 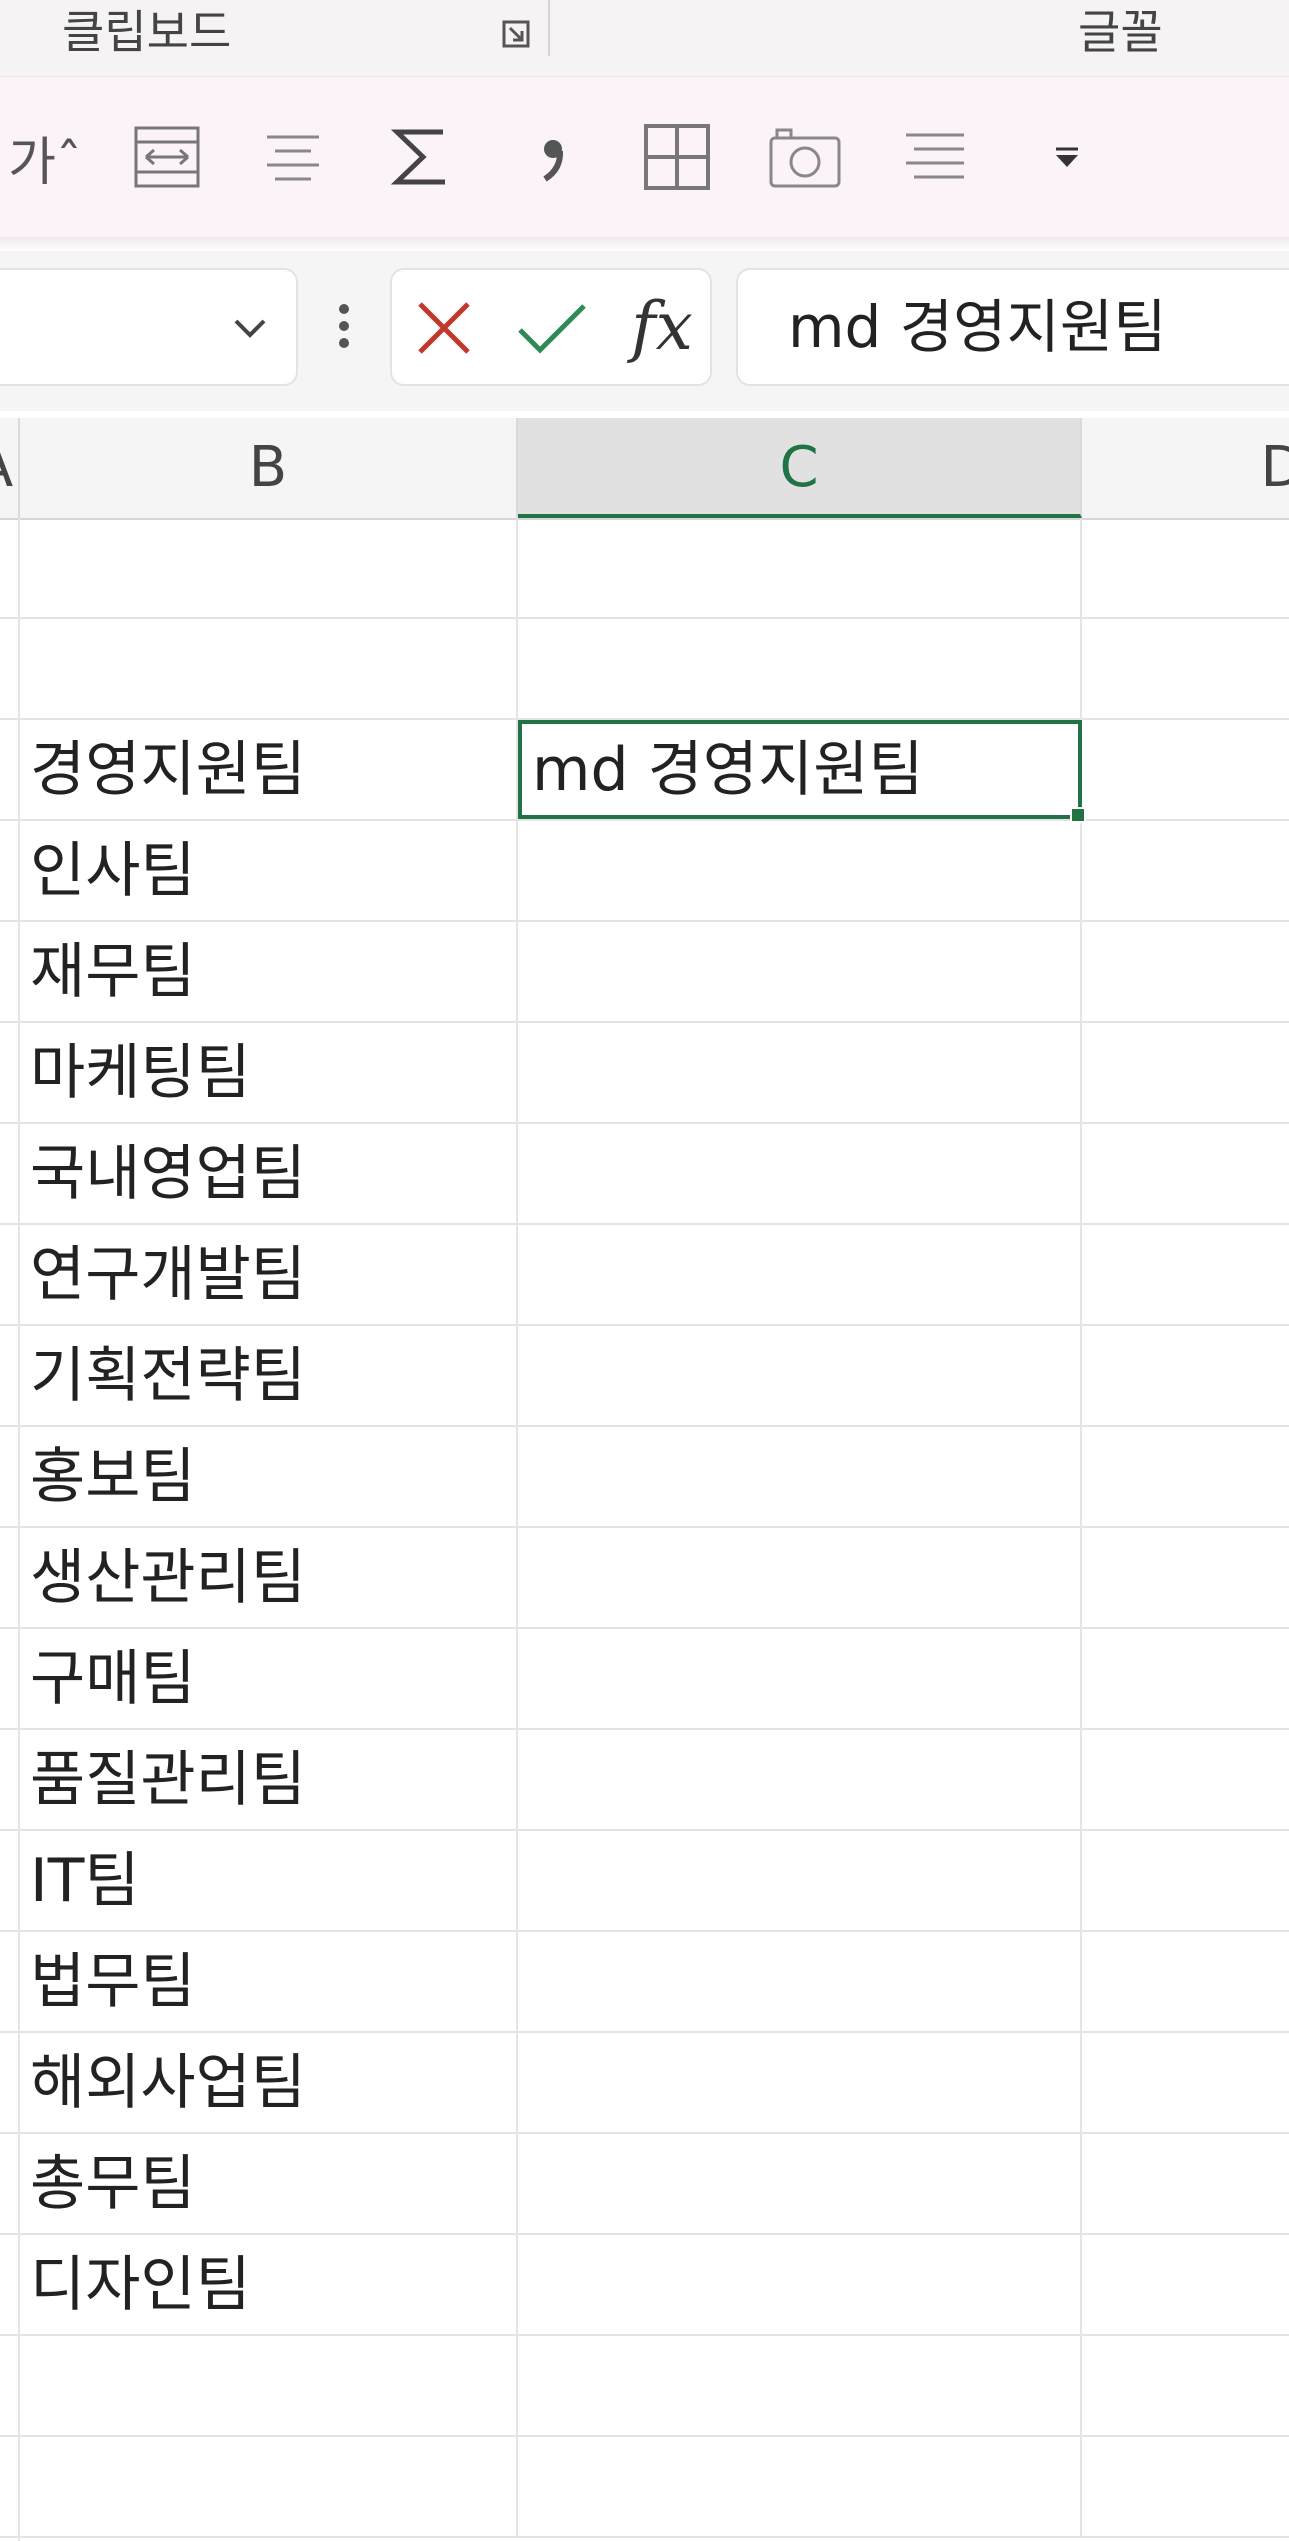 I want to click on ribbon-group-bar: 클립보드 글꼴, so click(x=644, y=38).